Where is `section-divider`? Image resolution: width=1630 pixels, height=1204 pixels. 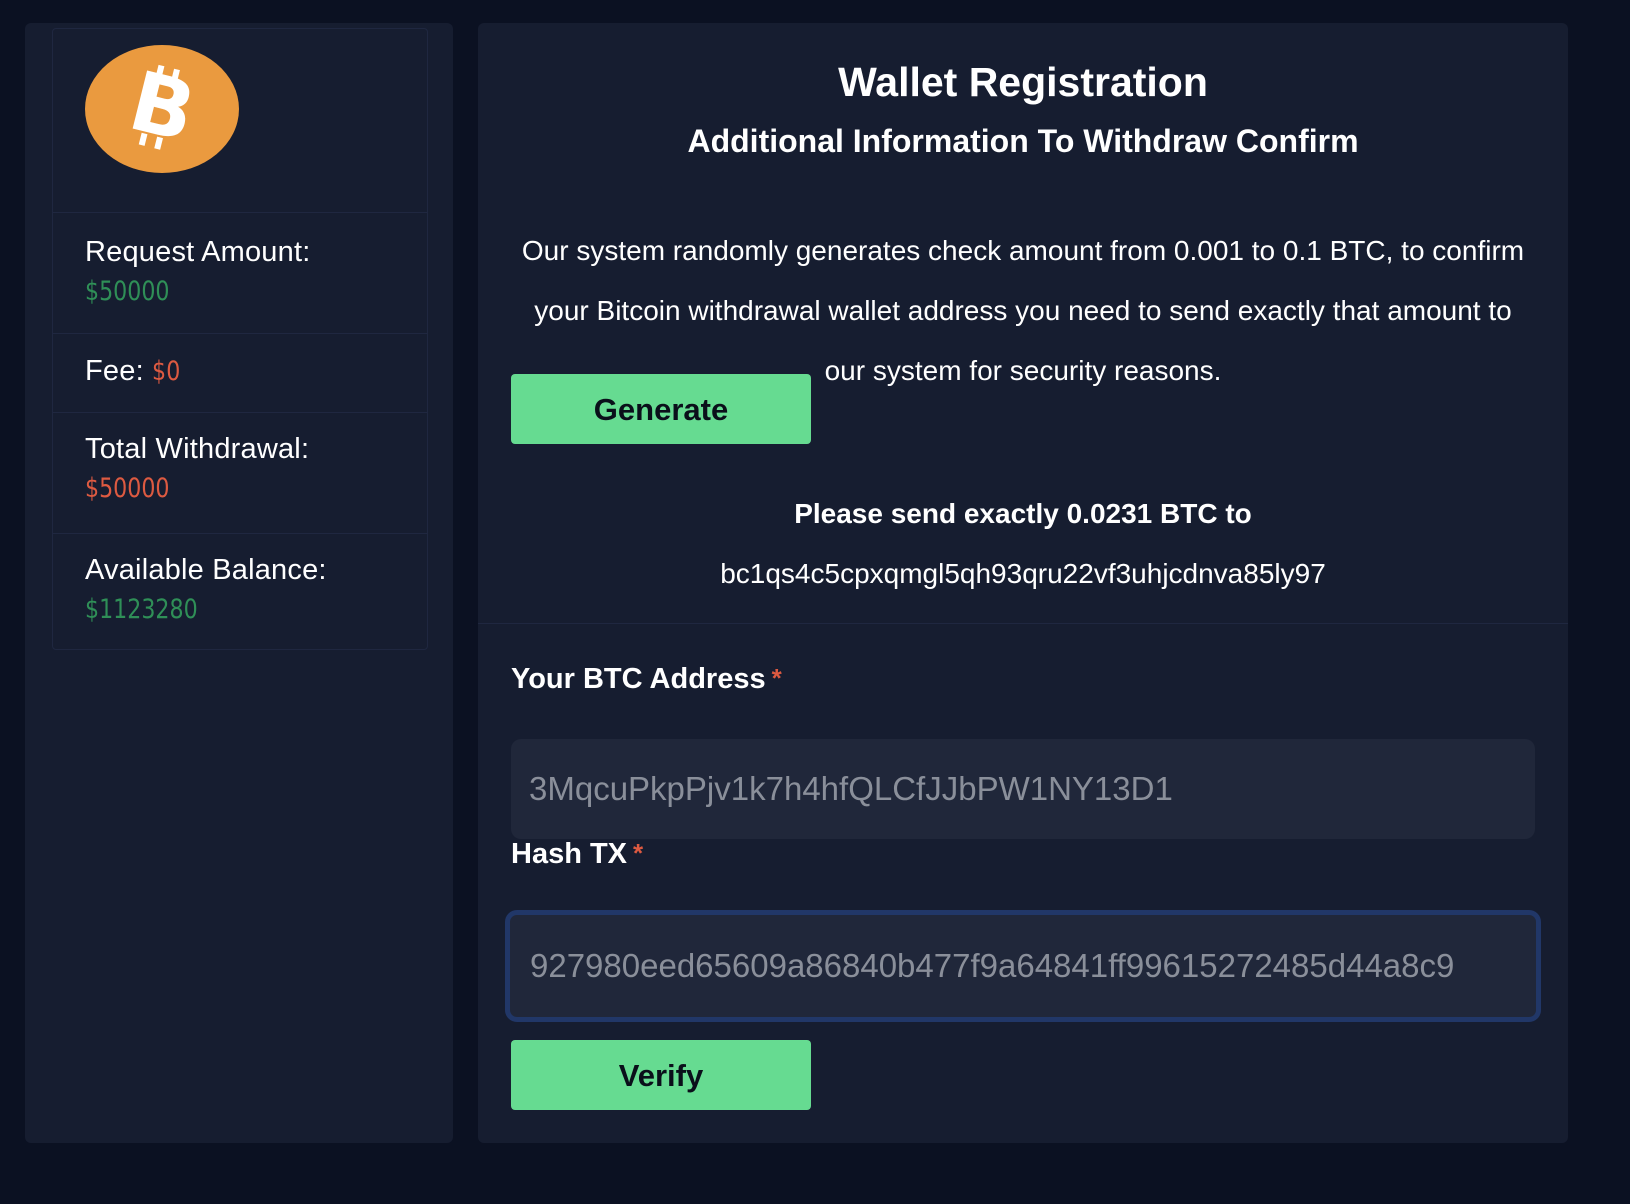 section-divider is located at coordinates (1023, 623).